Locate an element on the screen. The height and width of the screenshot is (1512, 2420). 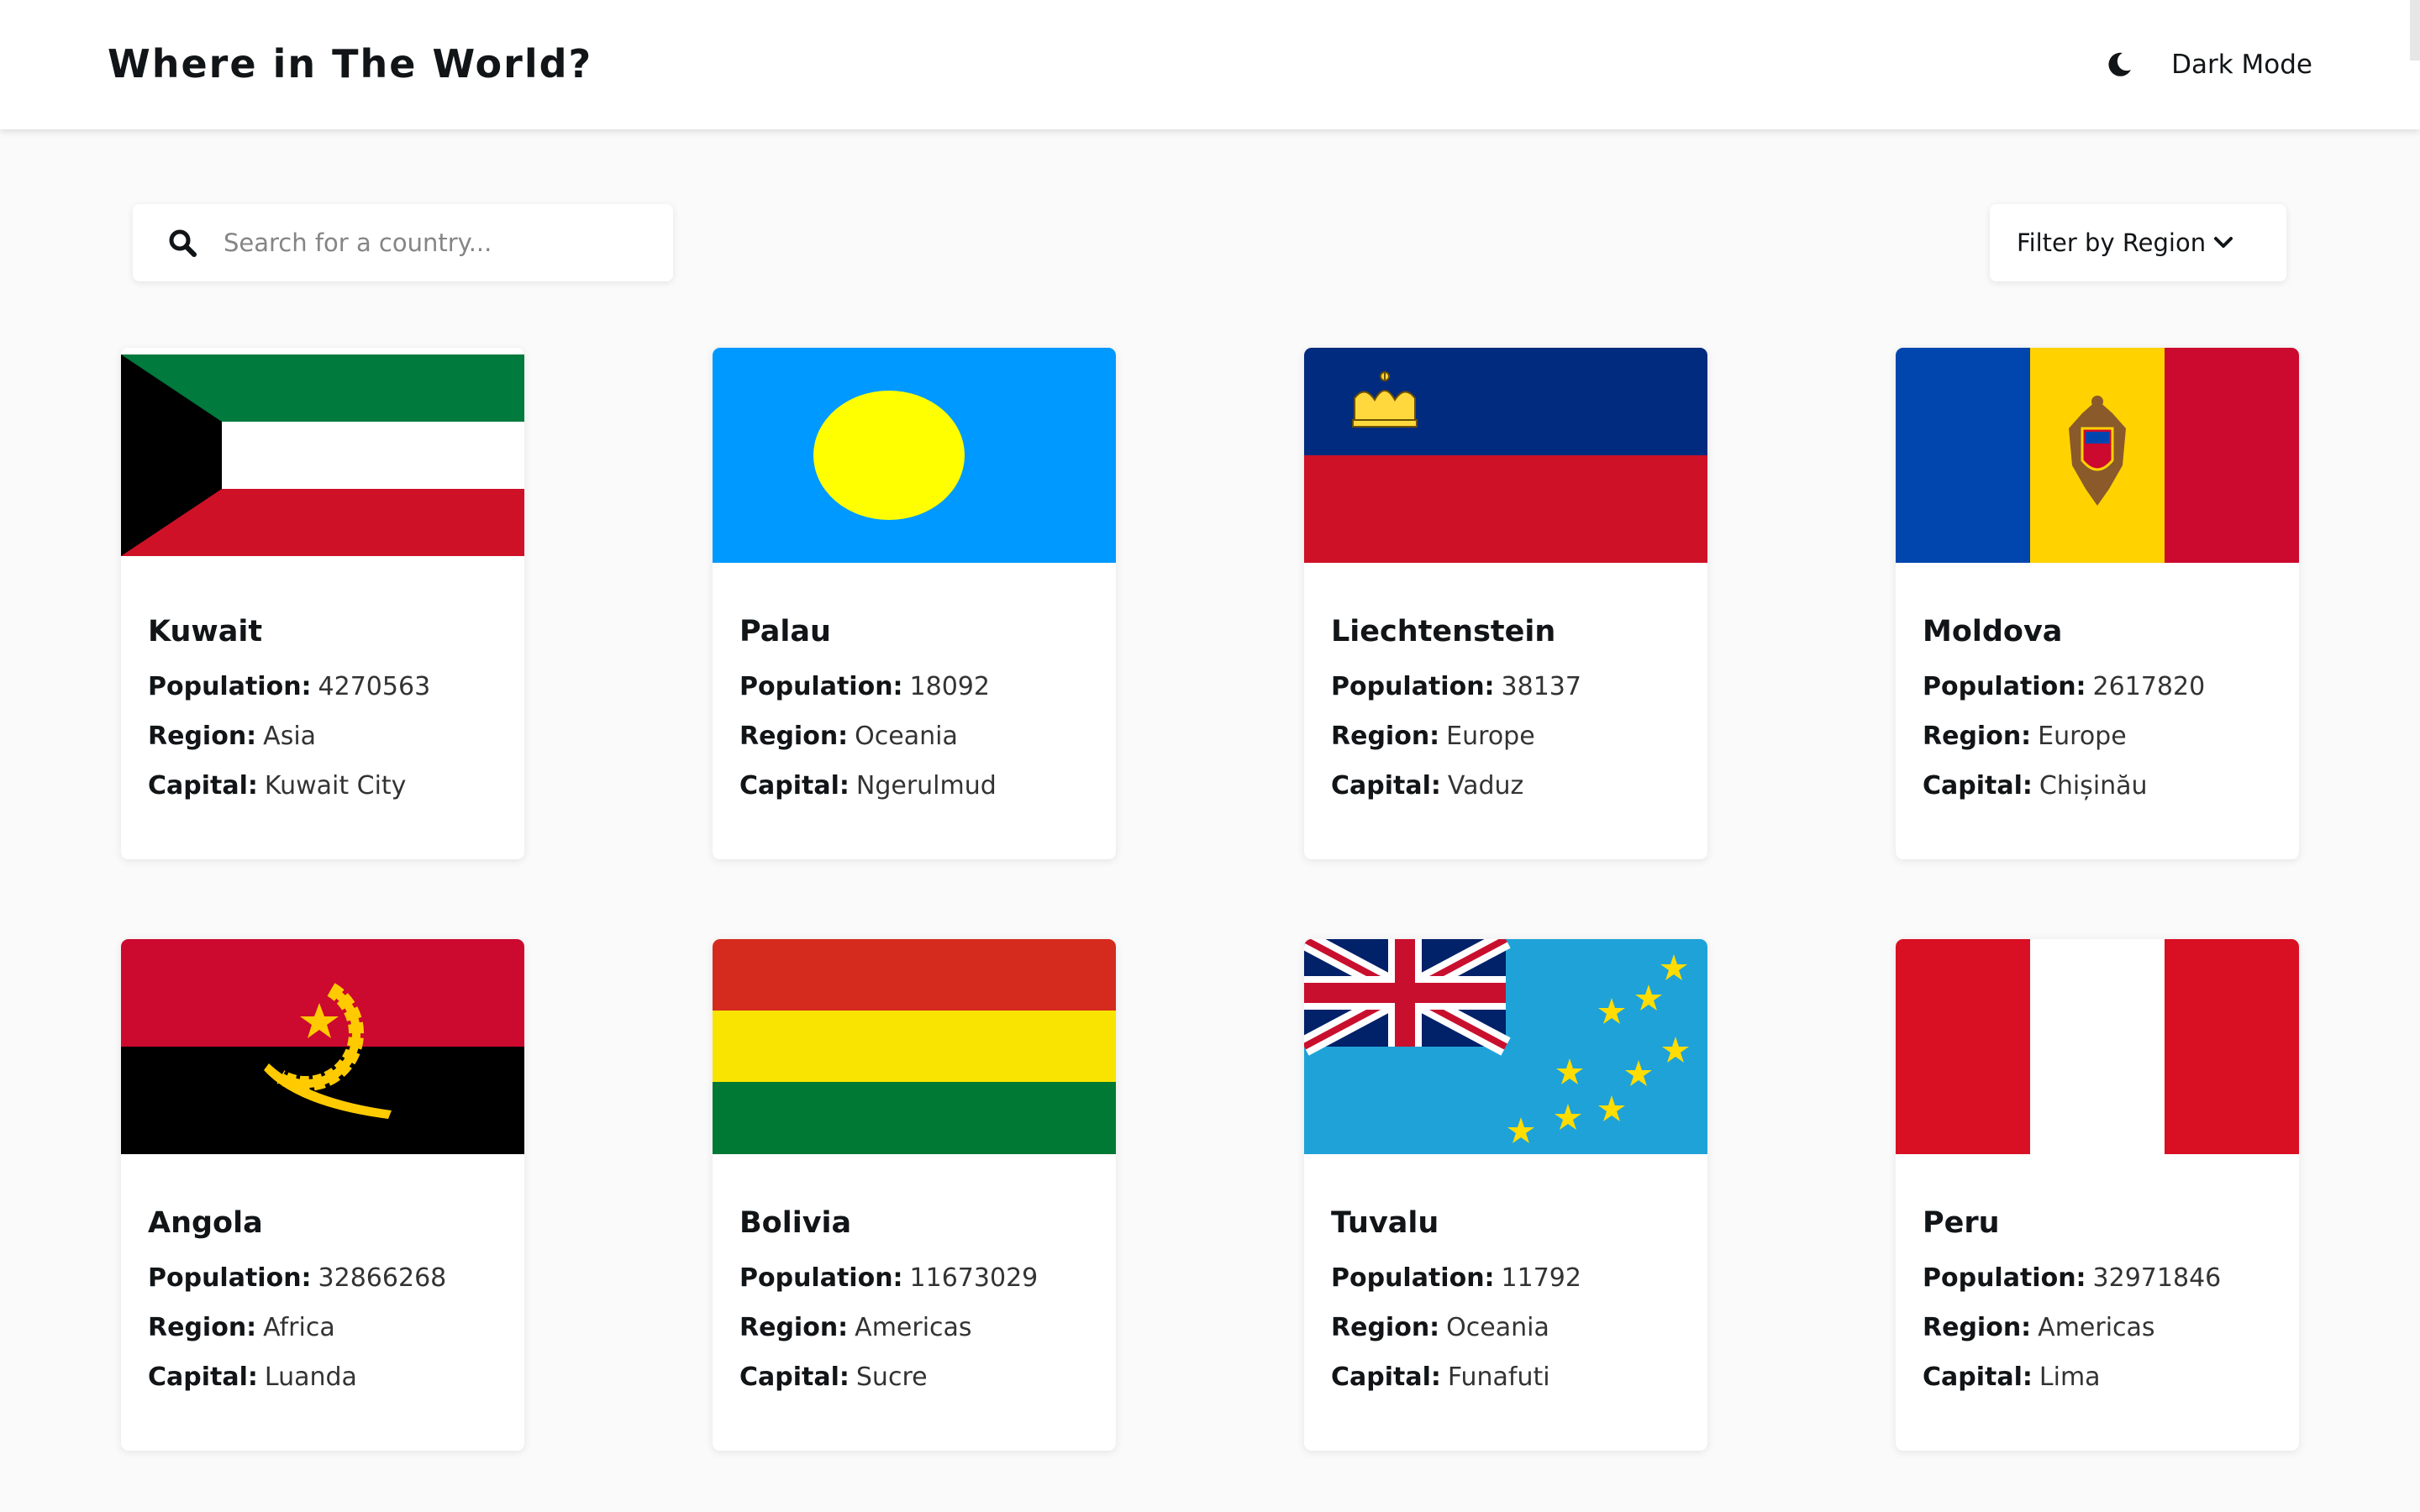
chevron-down-icon is located at coordinates (2223, 242).